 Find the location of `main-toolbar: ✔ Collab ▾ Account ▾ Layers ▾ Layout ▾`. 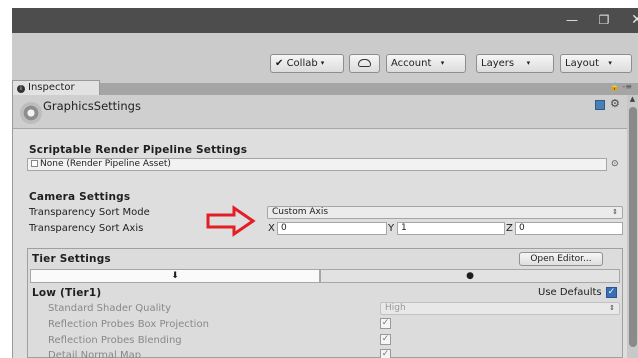

main-toolbar: ✔ Collab ▾ Account ▾ Layers ▾ Layout ▾ is located at coordinates (325, 58).